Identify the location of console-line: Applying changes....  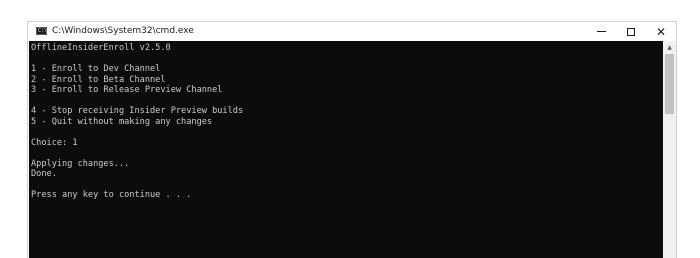
(80, 163).